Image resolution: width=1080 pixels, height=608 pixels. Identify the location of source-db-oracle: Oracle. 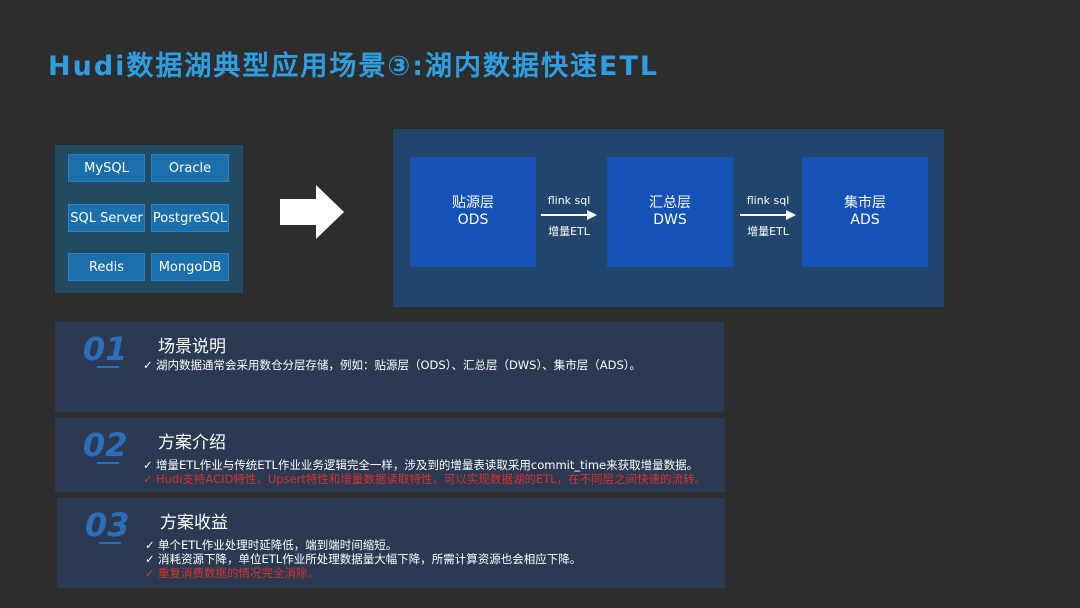
(190, 168).